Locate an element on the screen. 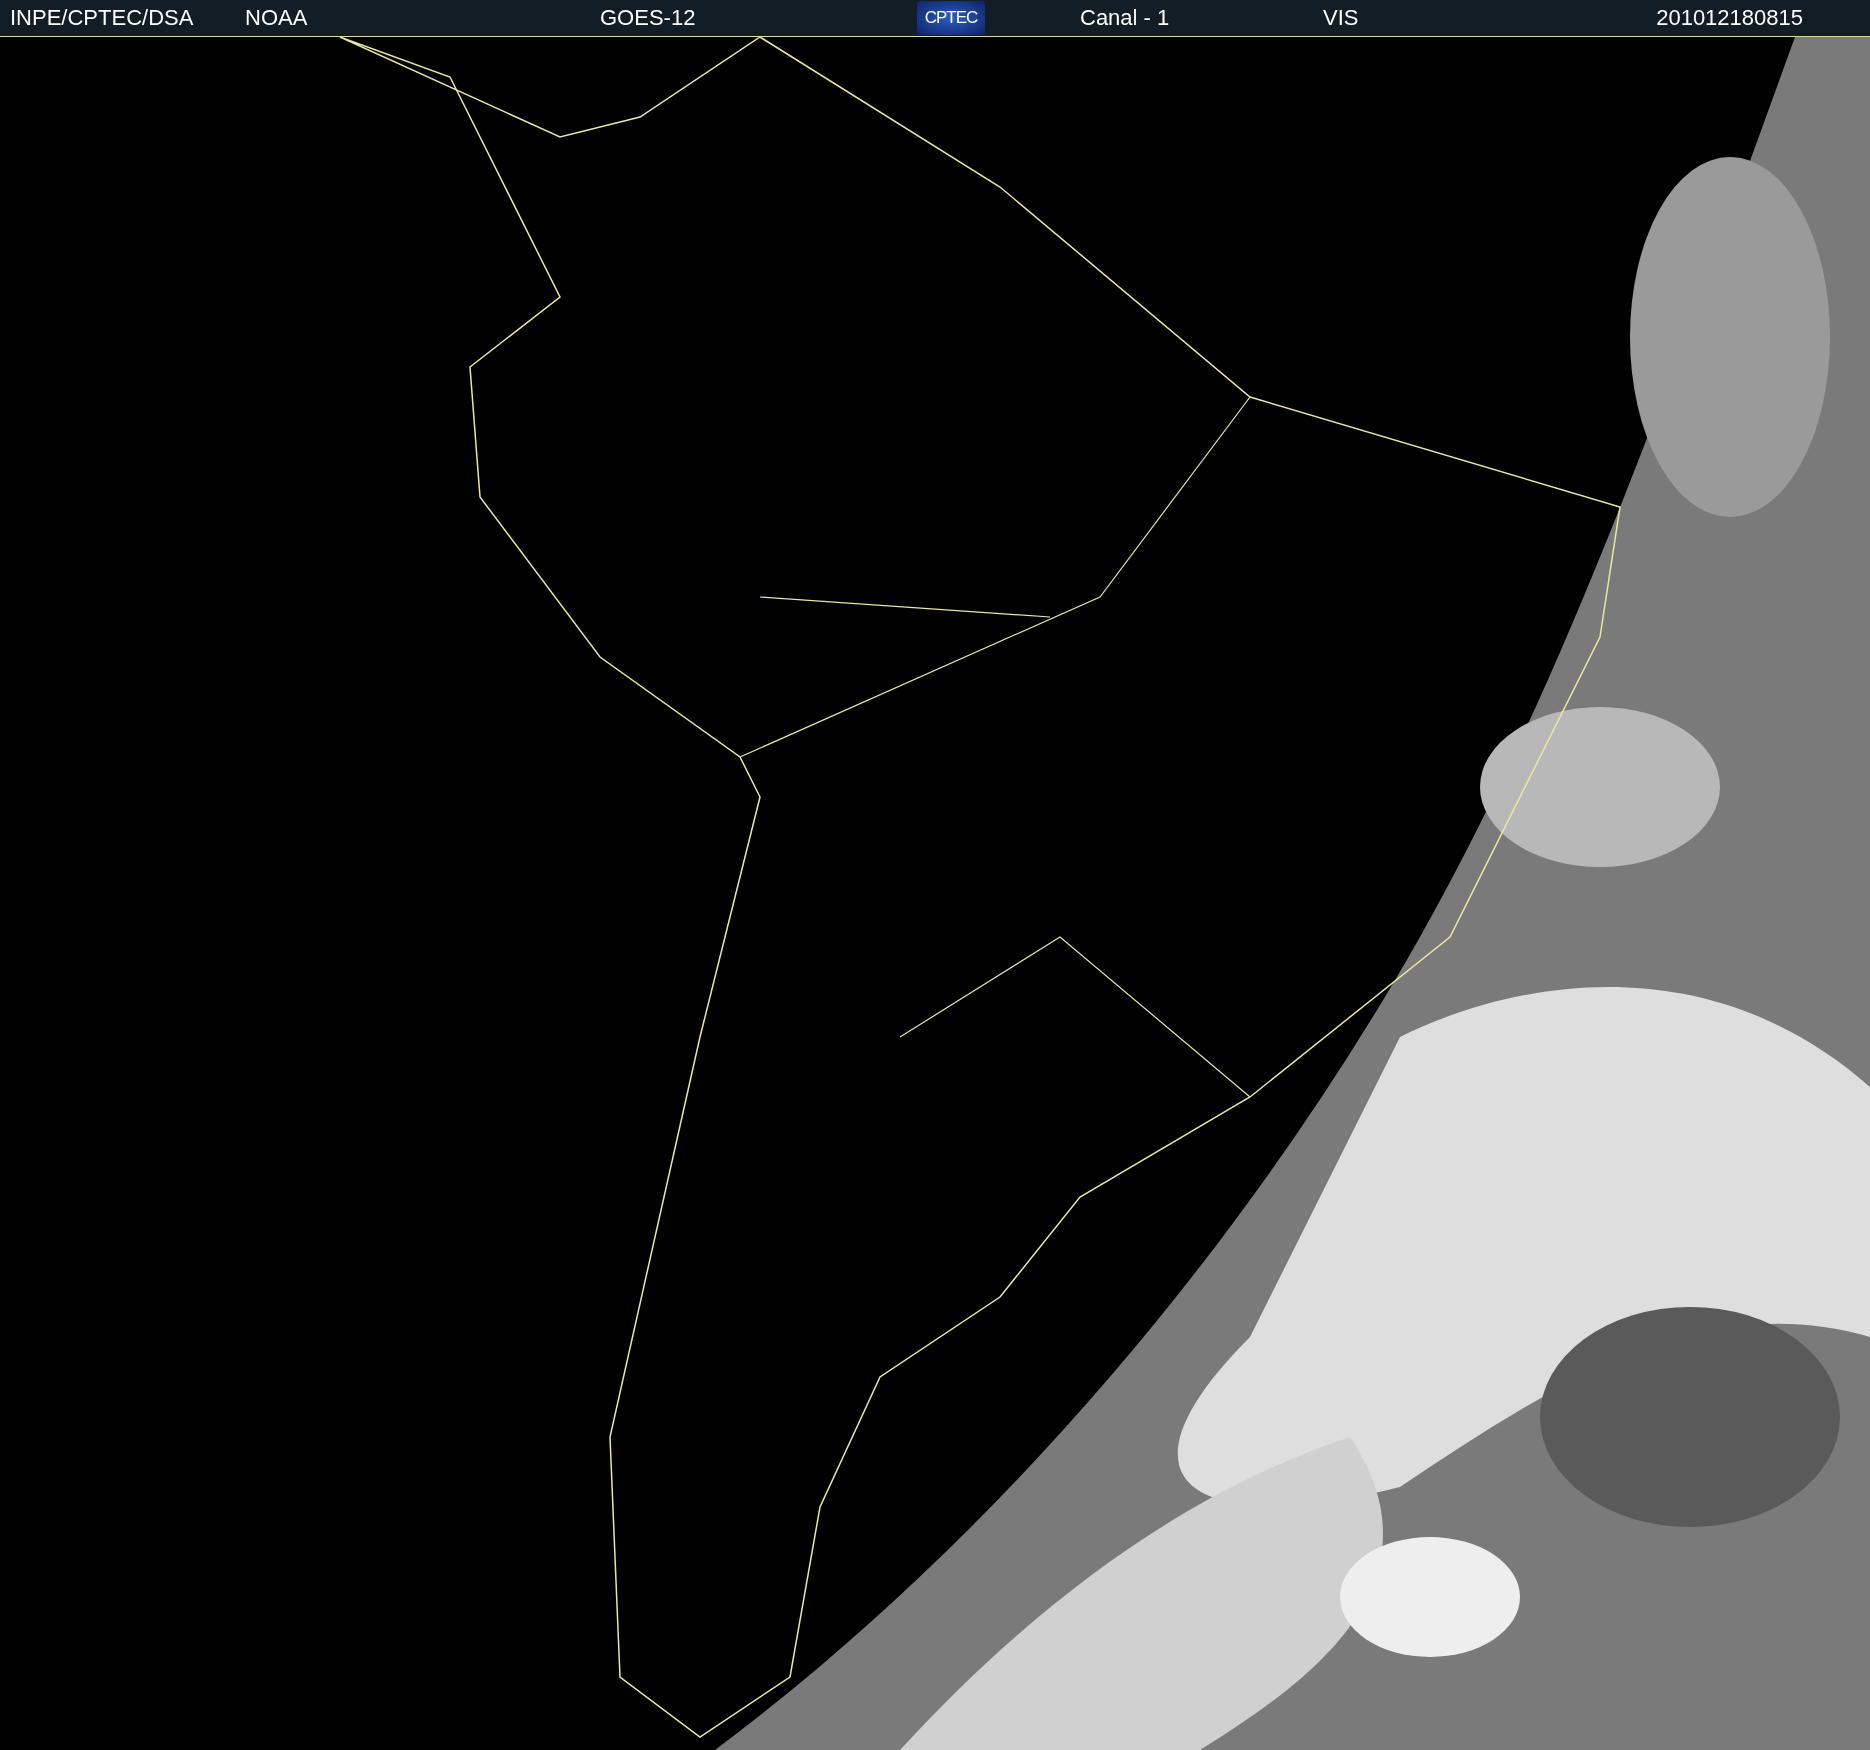  channel-label: Canal - 1 is located at coordinates (1125, 18).